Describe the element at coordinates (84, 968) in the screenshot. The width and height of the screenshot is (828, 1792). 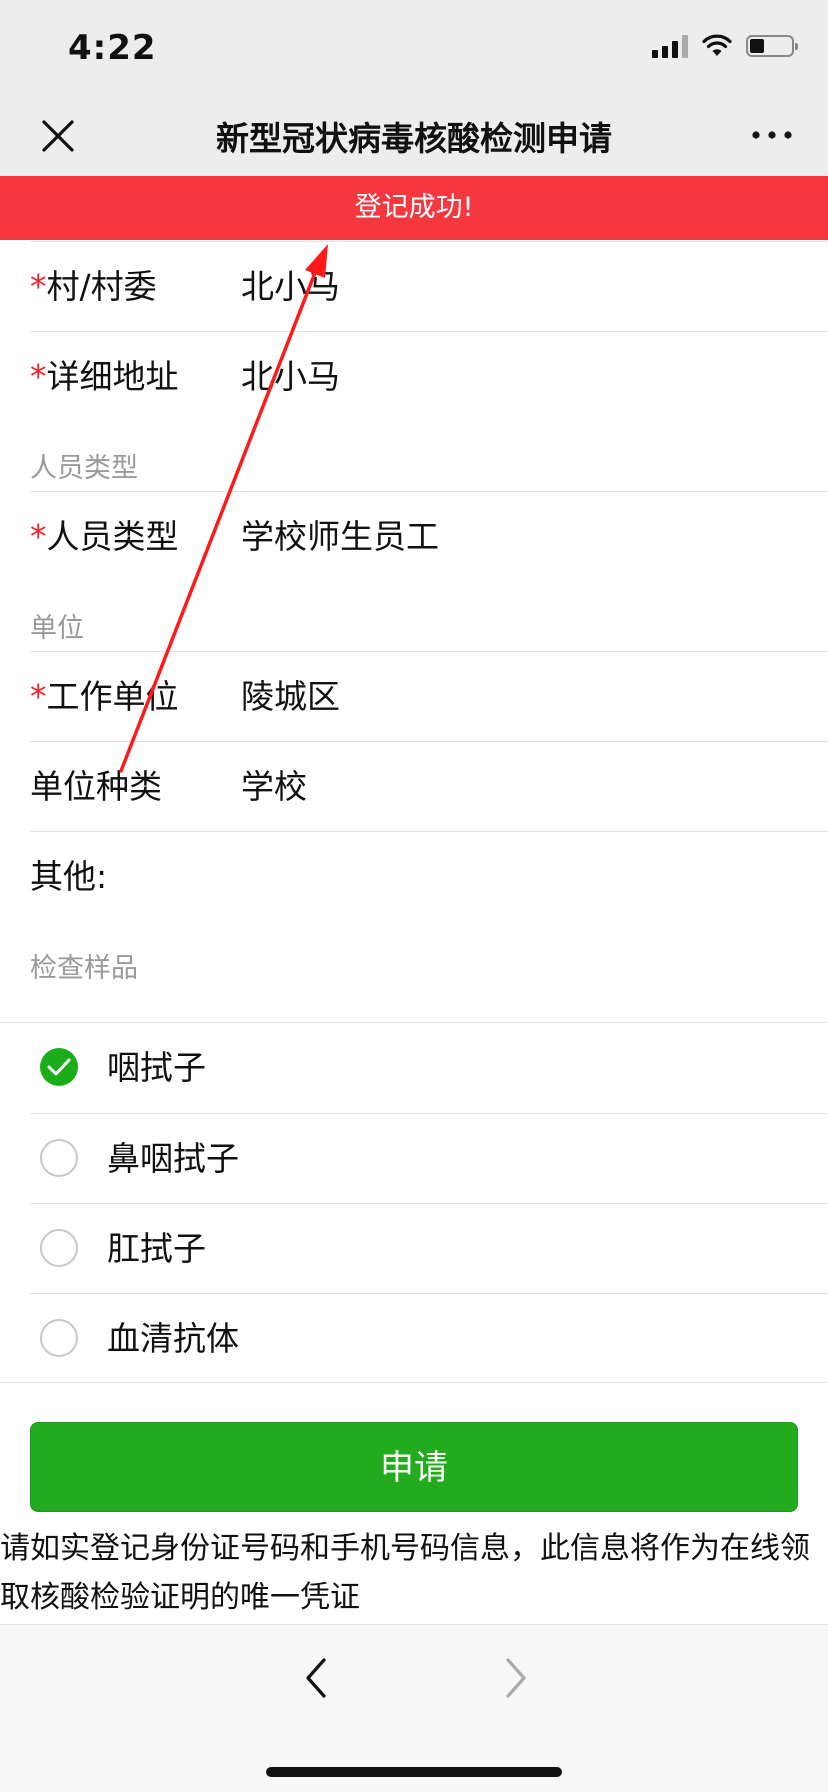
I see `sample-section: 检查样品` at that location.